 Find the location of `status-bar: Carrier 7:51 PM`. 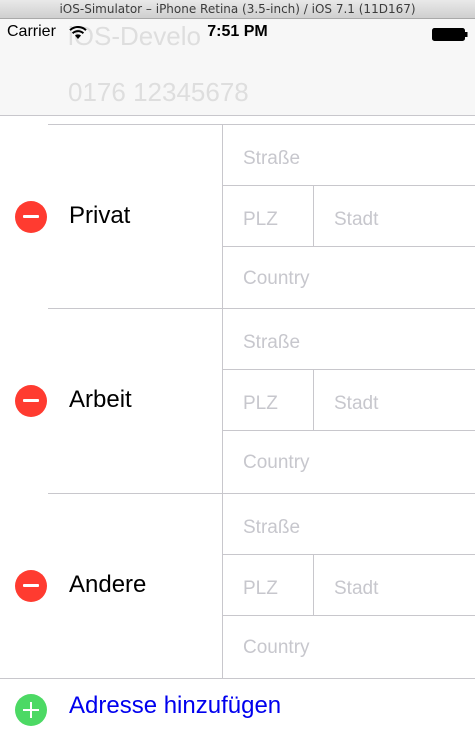

status-bar: Carrier 7:51 PM is located at coordinates (237, 34).